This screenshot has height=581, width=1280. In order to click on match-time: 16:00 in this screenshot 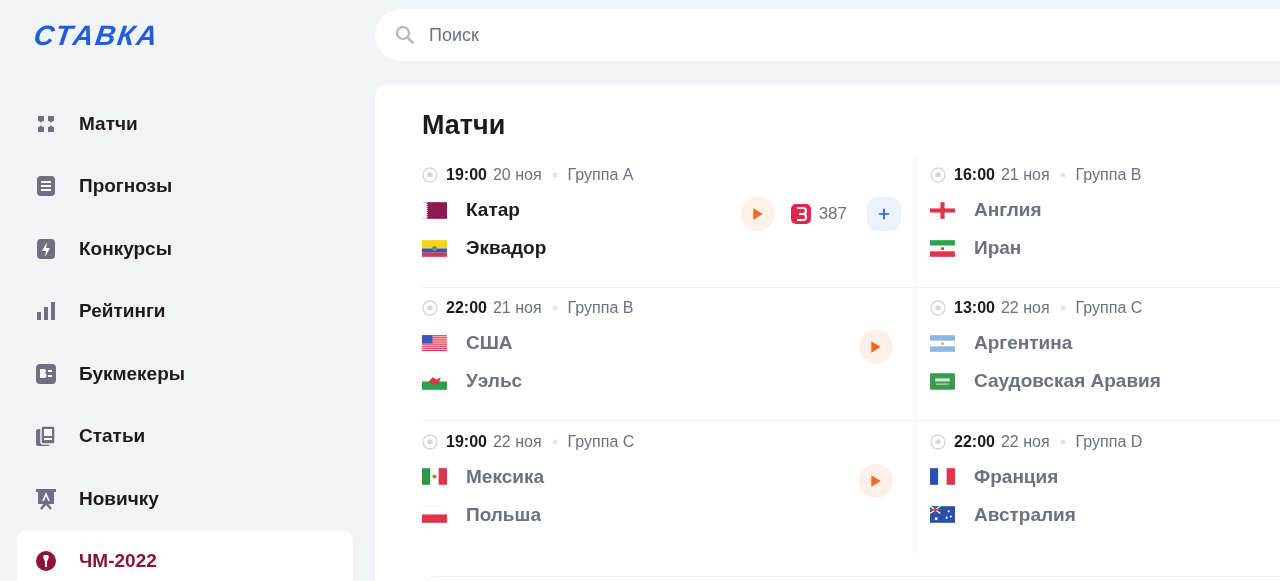, I will do `click(974, 175)`.